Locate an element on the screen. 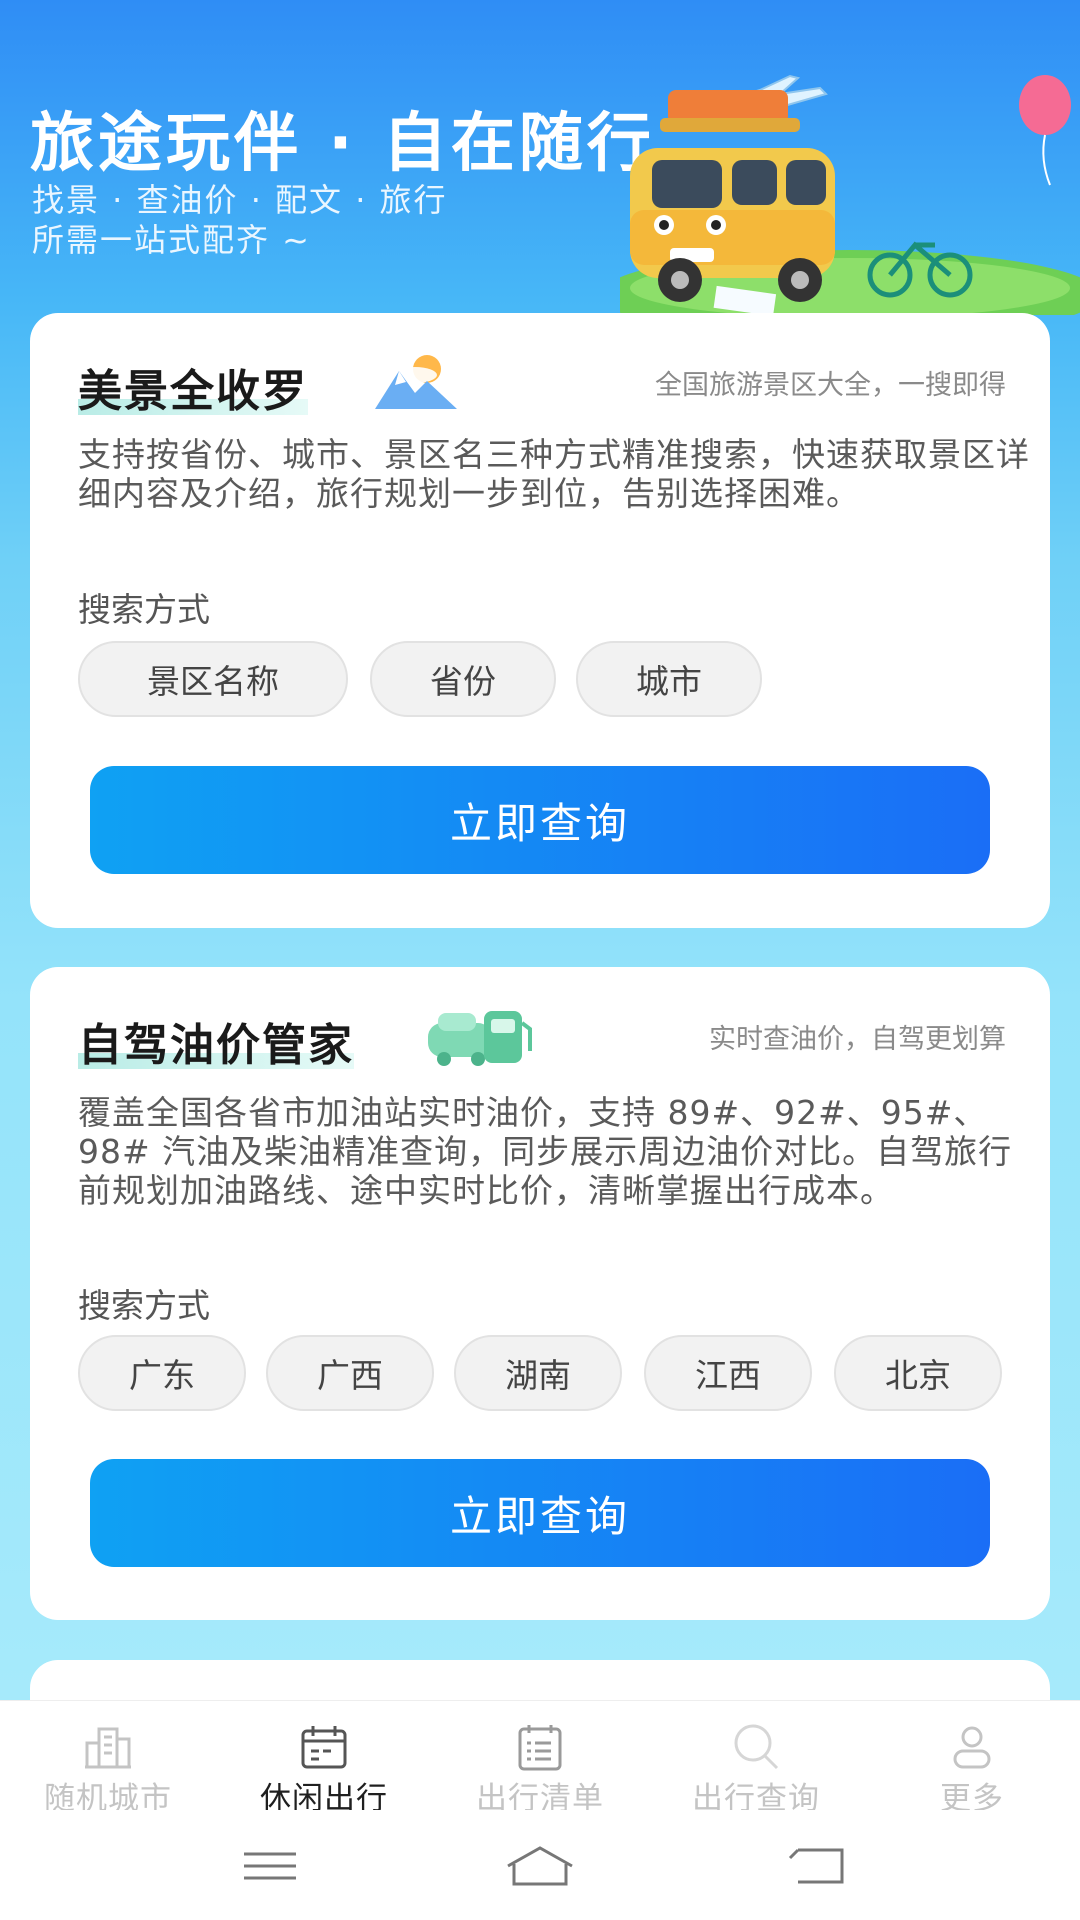  tab-random-city: 随机城市 is located at coordinates (108, 1759).